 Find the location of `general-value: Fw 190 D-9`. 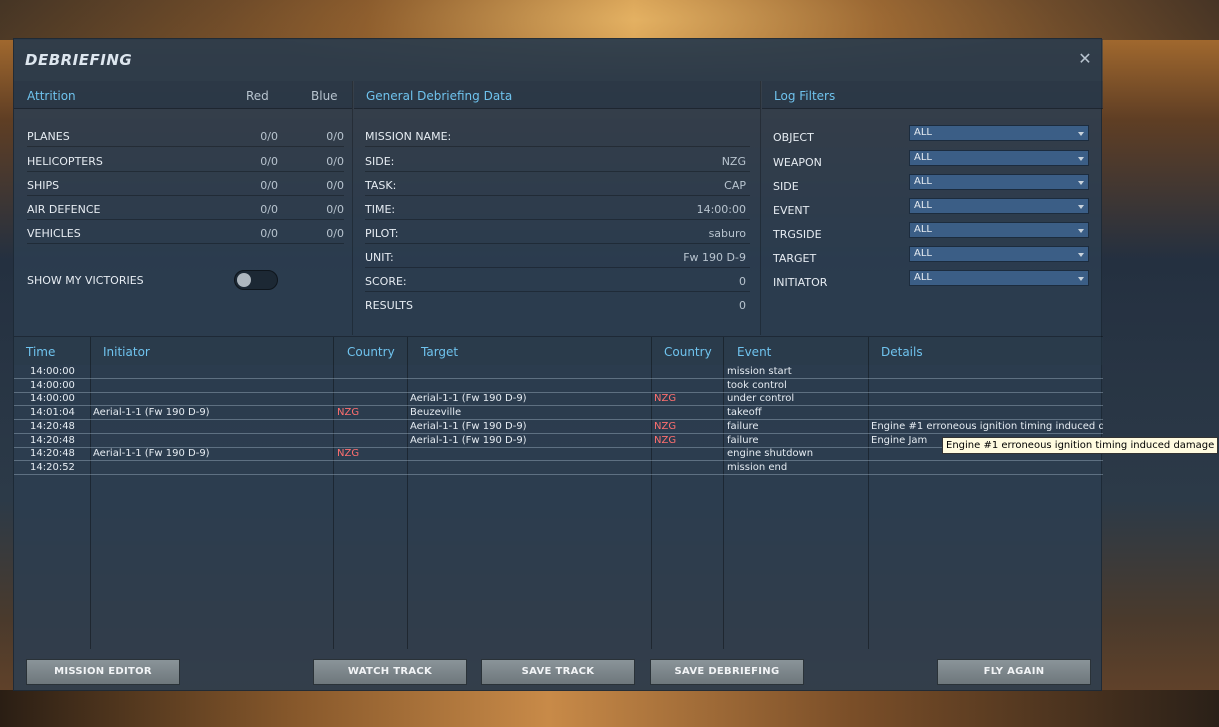

general-value: Fw 190 D-9 is located at coordinates (714, 257).